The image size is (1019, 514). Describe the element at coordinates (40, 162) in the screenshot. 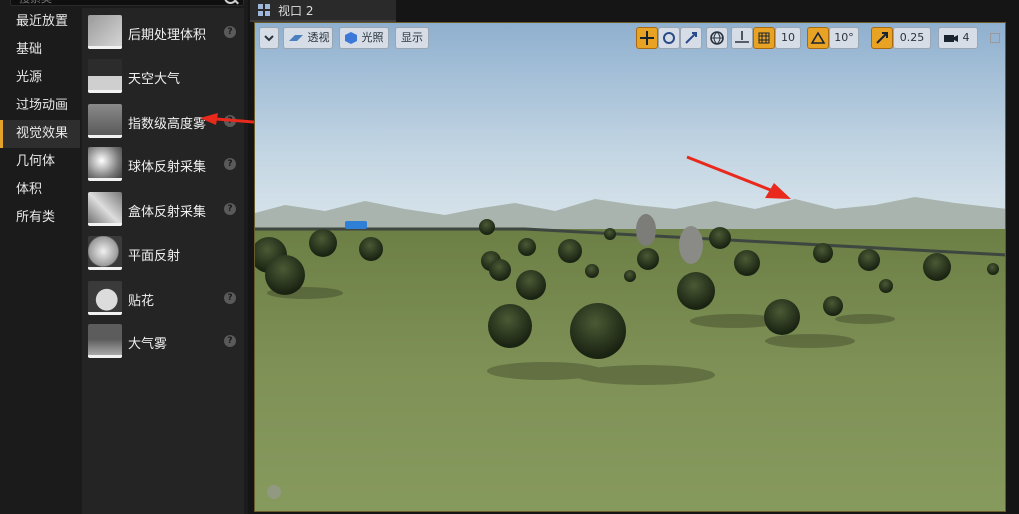

I see `category-geometry: 几何体` at that location.